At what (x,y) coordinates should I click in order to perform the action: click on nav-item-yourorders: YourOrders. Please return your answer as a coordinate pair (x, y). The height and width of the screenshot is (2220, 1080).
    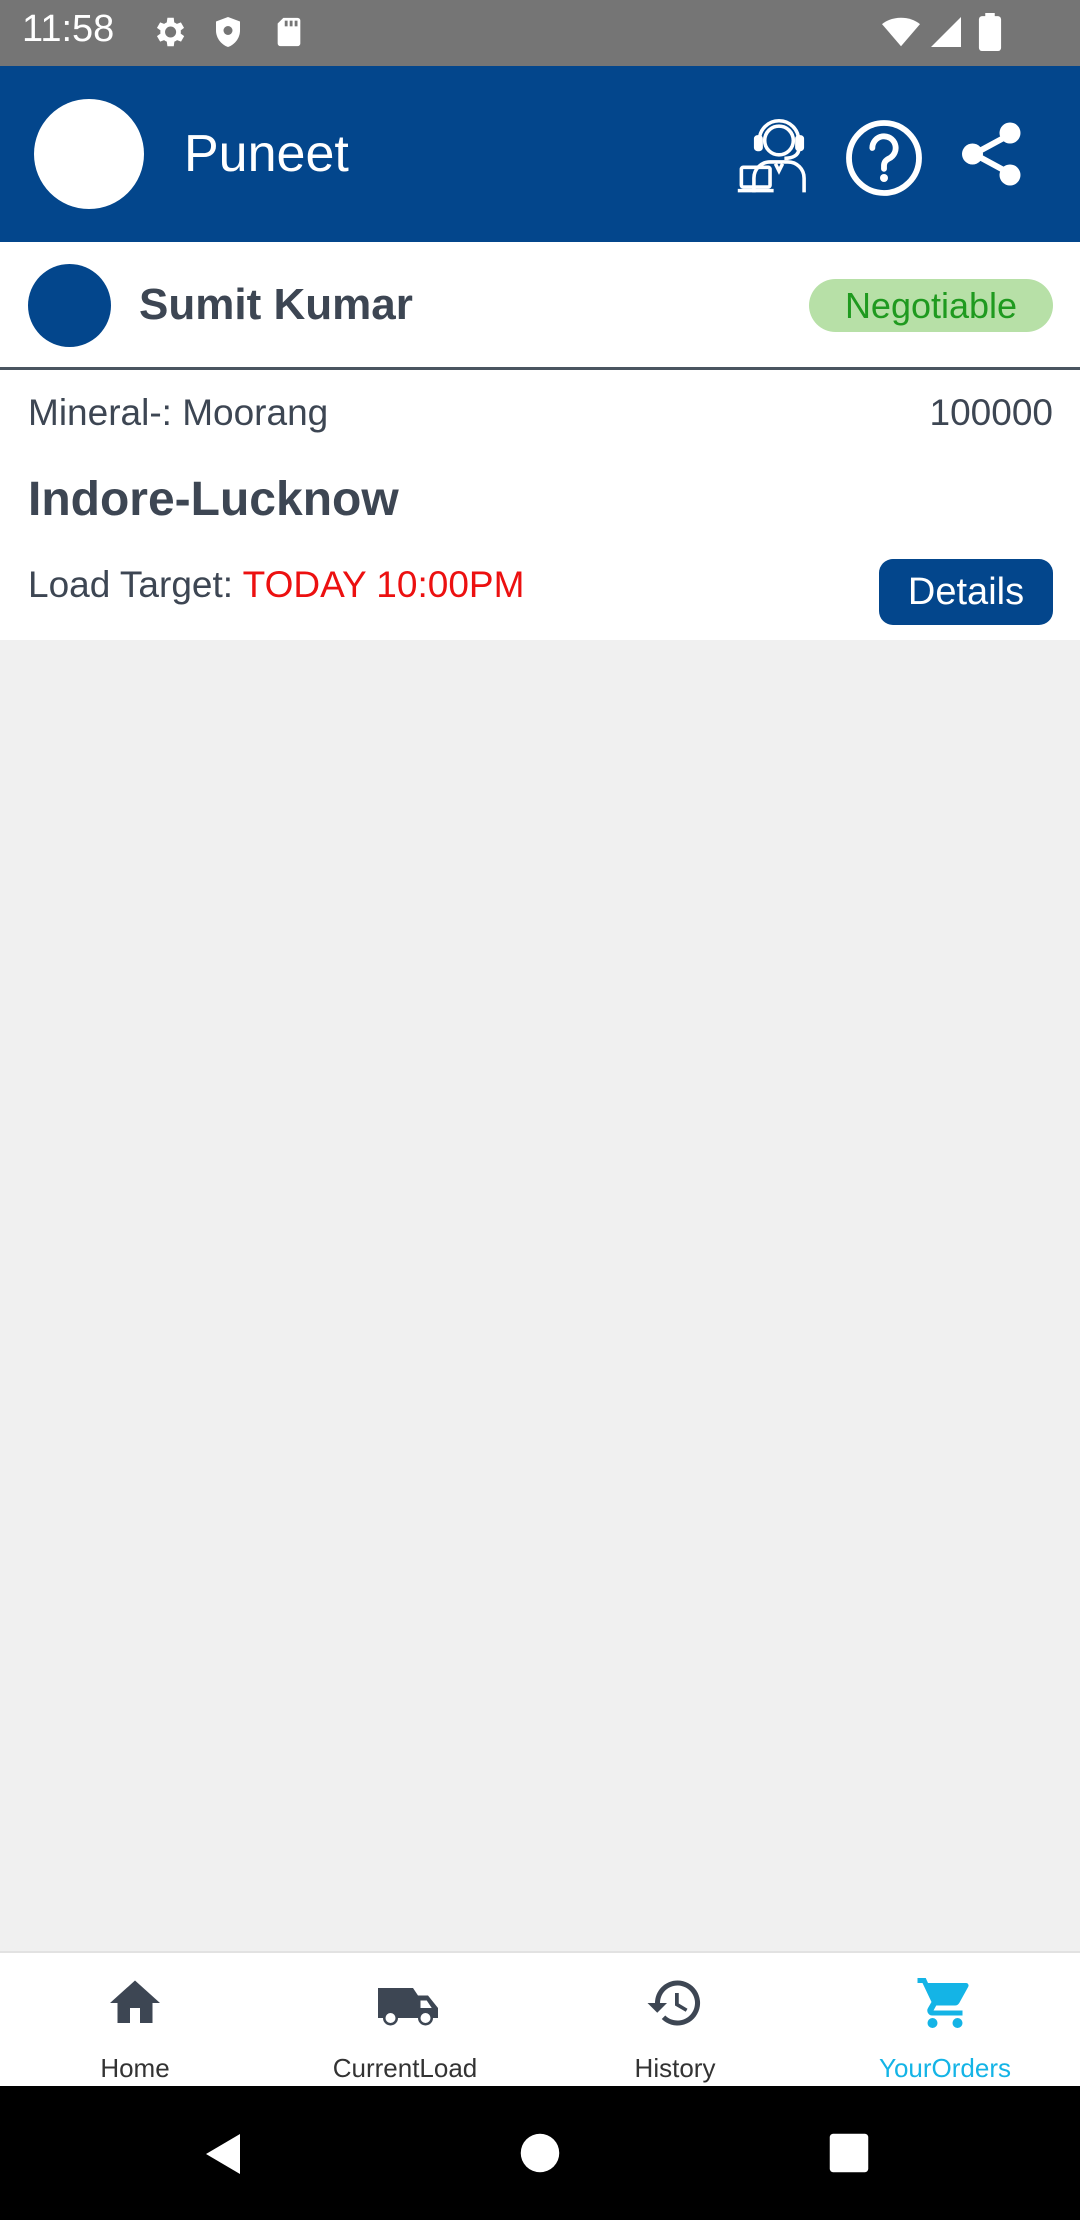
    Looking at the image, I should click on (945, 2020).